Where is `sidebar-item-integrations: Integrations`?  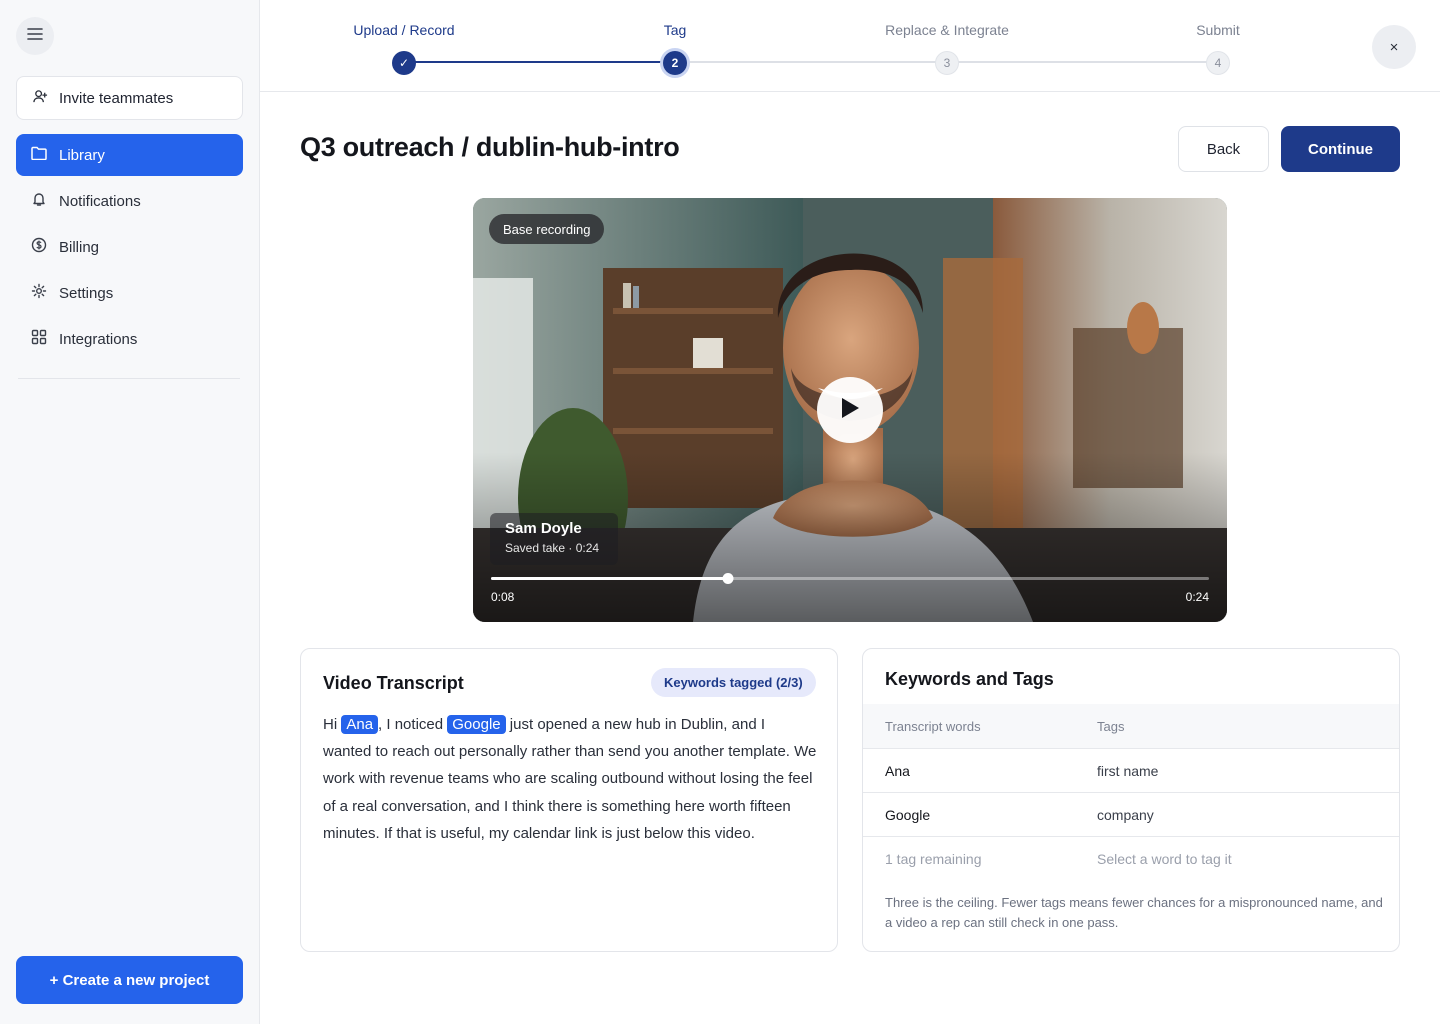 sidebar-item-integrations: Integrations is located at coordinates (129, 339).